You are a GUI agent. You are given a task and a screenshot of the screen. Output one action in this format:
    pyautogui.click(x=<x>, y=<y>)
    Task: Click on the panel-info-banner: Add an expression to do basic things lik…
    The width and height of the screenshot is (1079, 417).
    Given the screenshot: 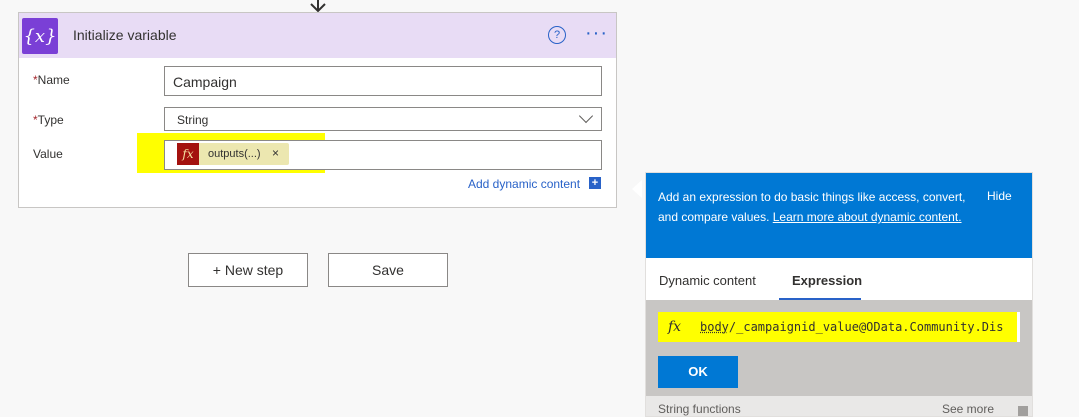 What is the action you would take?
    pyautogui.click(x=839, y=215)
    